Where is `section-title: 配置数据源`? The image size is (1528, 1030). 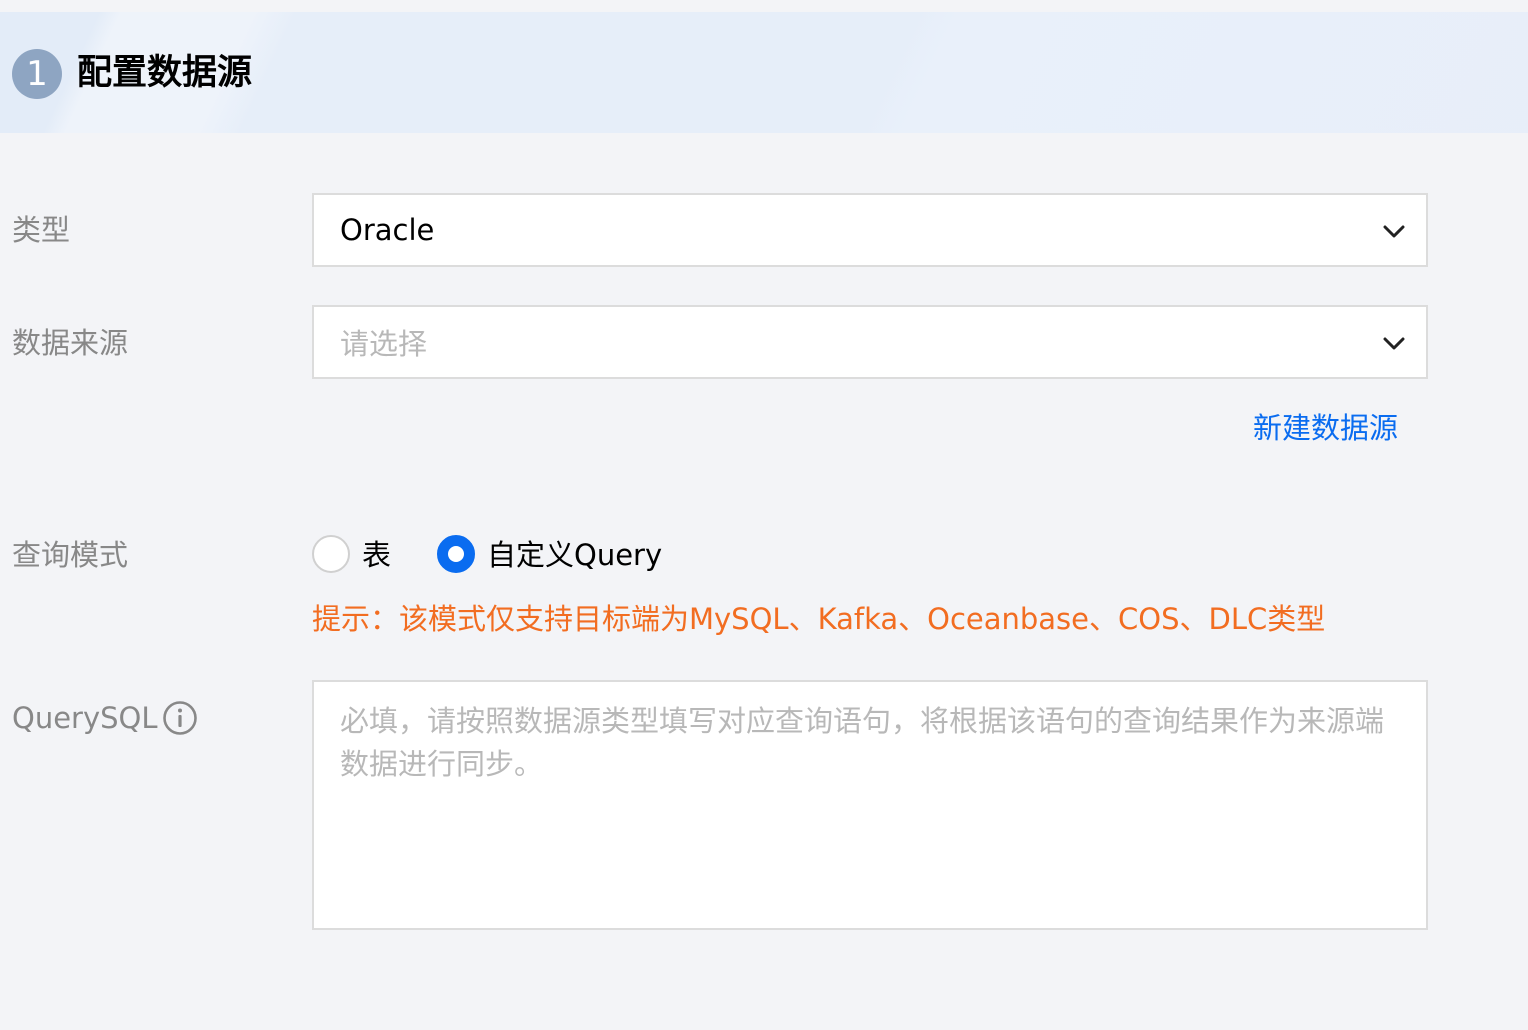 section-title: 配置数据源 is located at coordinates (165, 73).